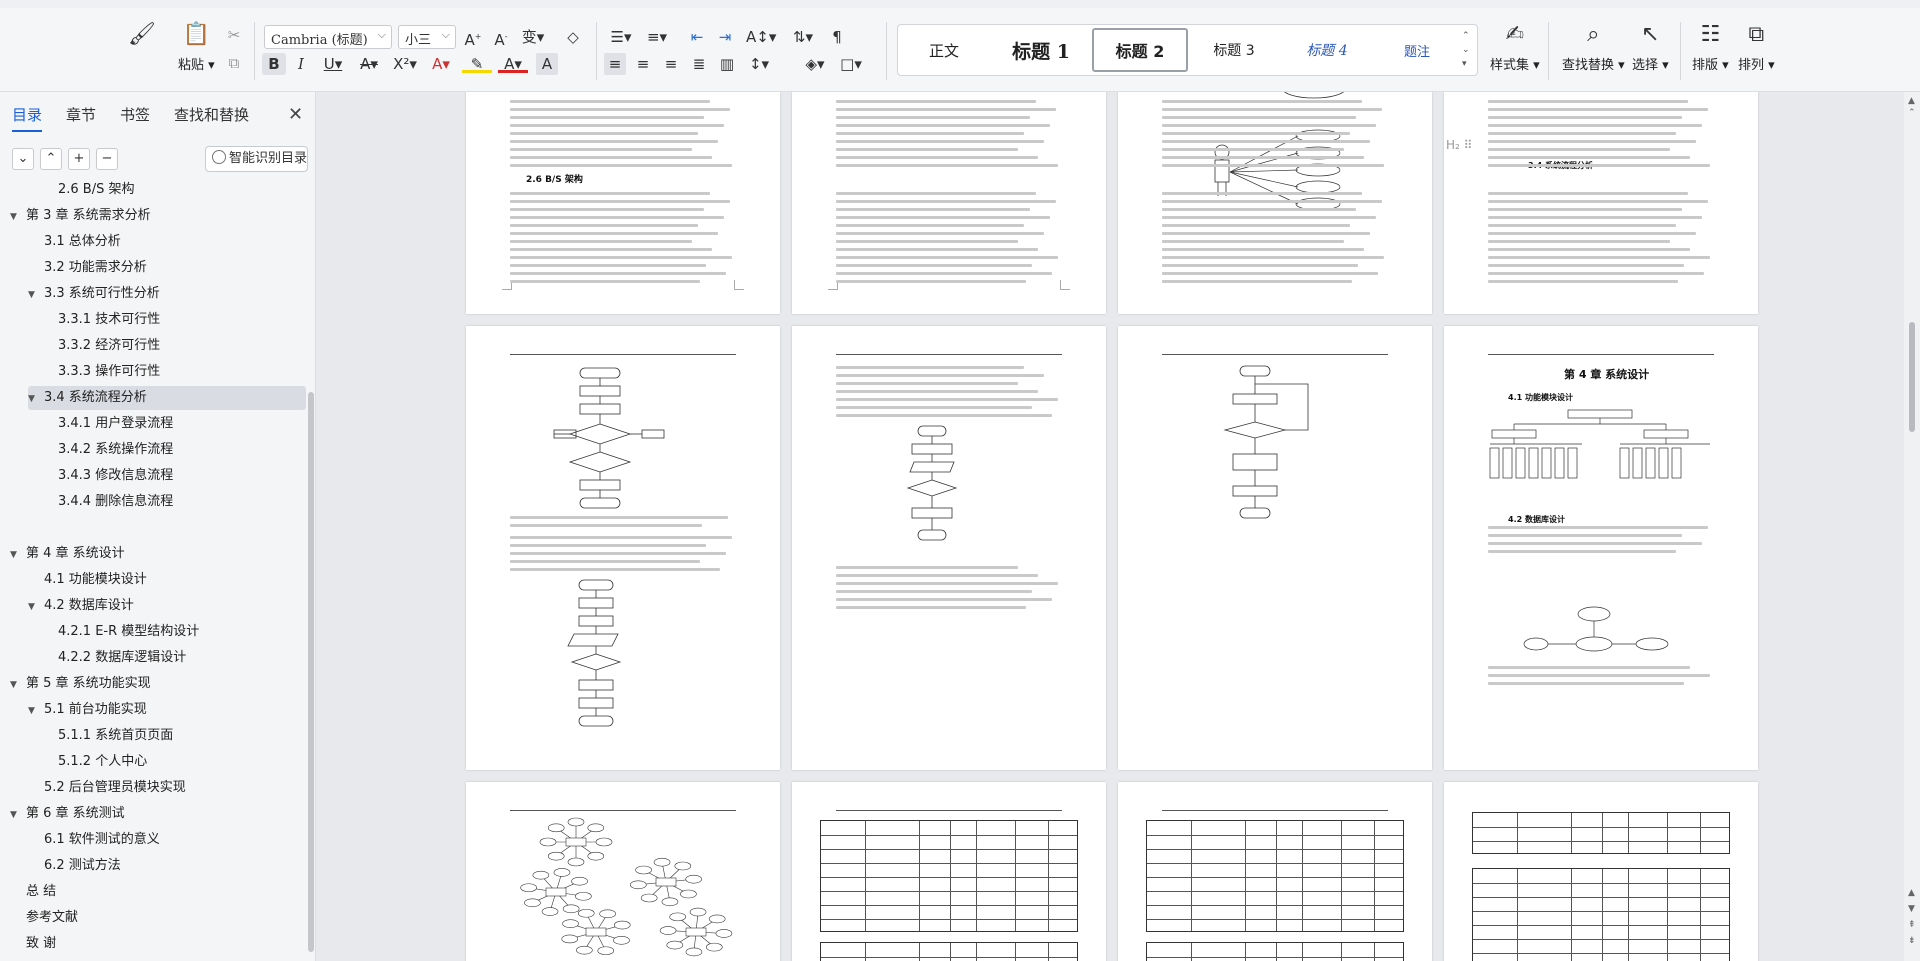 The image size is (1920, 961). Describe the element at coordinates (615, 64) in the screenshot. I see `align-left-icon: ≡` at that location.